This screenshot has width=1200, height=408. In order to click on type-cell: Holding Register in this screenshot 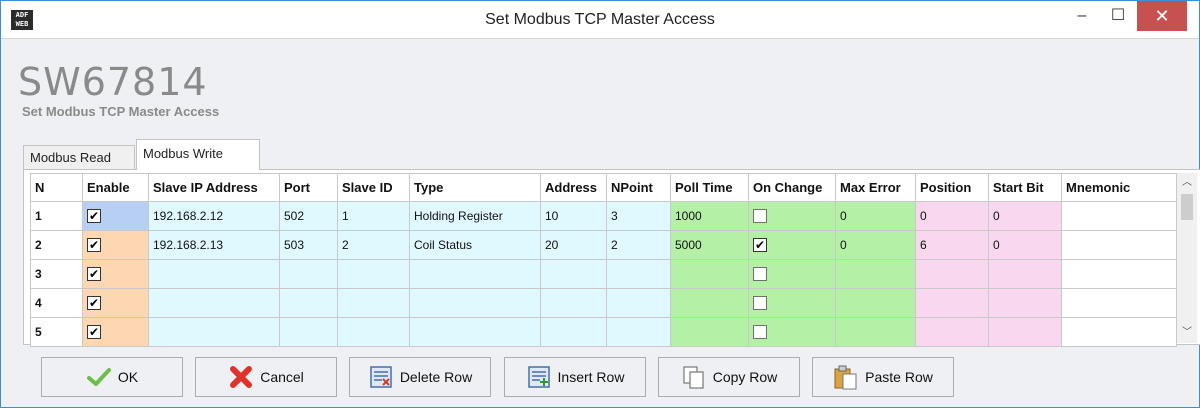, I will do `click(475, 216)`.